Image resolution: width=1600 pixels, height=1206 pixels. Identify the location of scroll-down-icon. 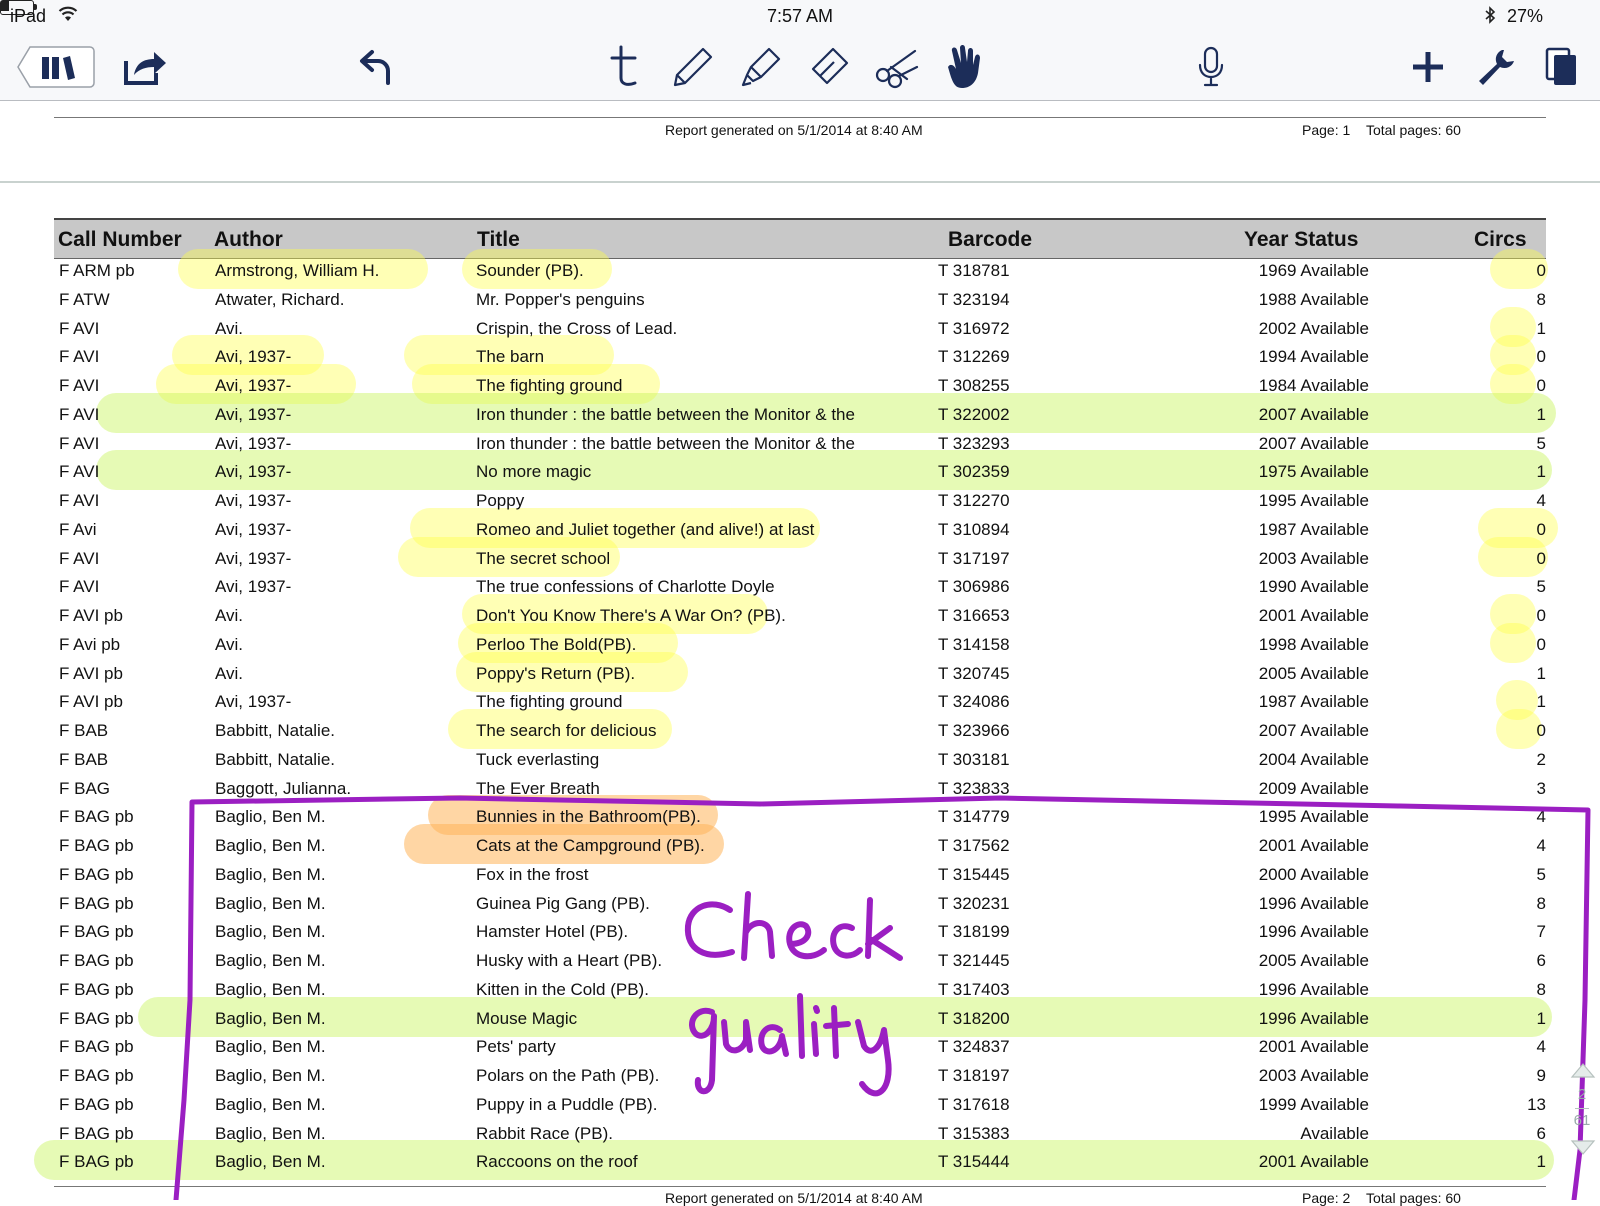
(1583, 1148).